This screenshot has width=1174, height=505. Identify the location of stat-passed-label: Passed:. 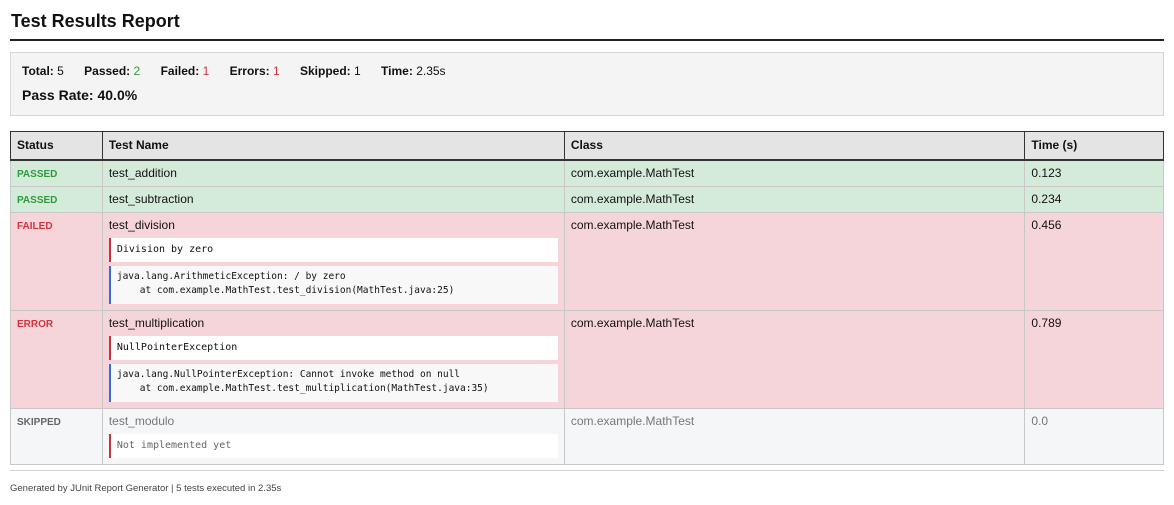
(107, 71).